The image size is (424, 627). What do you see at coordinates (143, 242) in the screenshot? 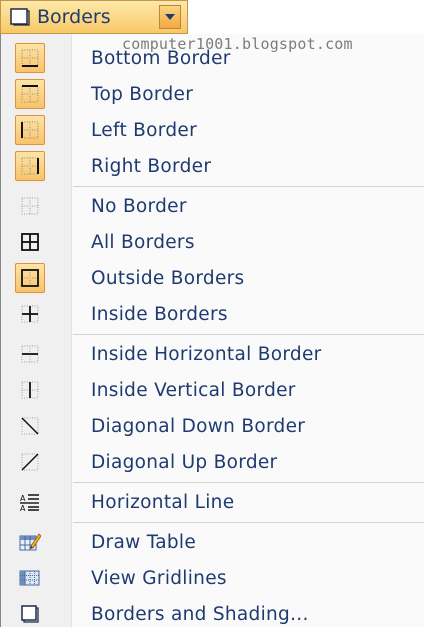
I see `menu-item-label: All Borders` at bounding box center [143, 242].